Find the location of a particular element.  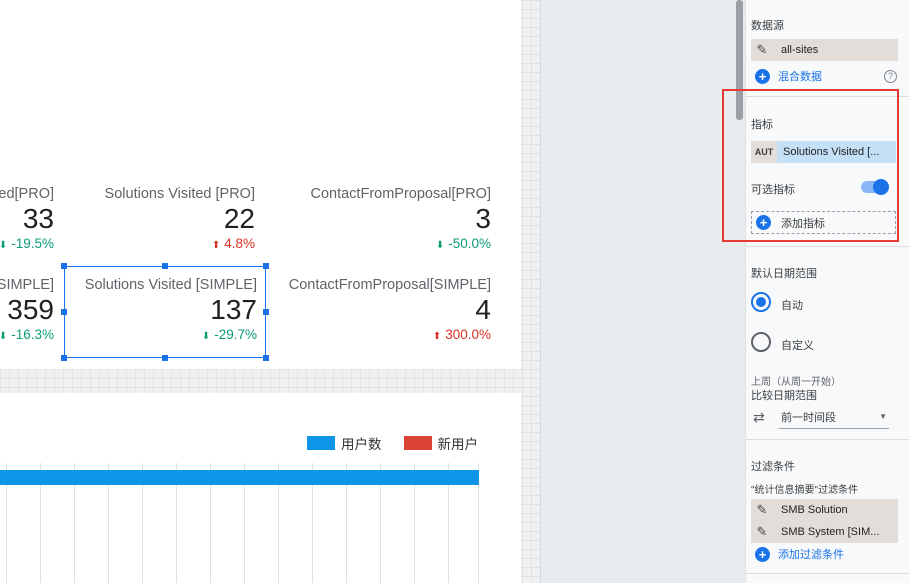

compare-date-select: 前一时间段 ▼ is located at coordinates (834, 417).